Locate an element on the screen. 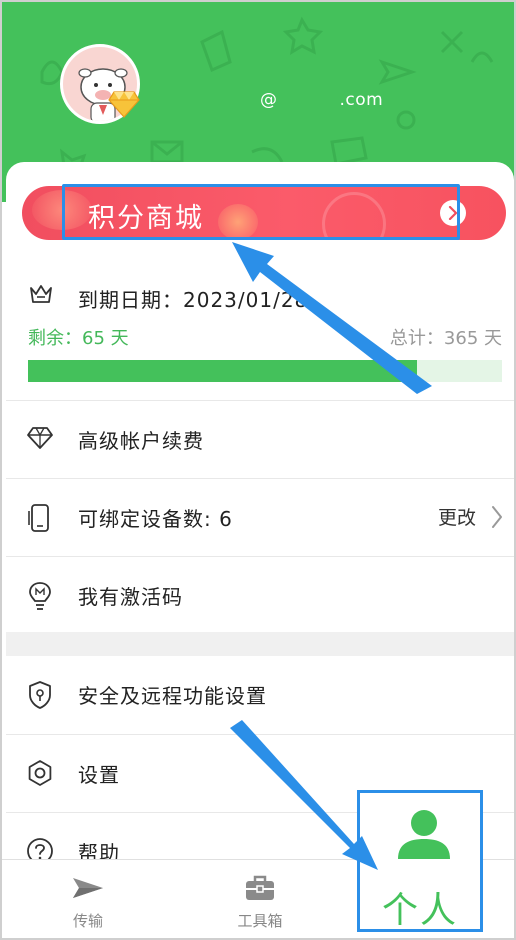 This screenshot has width=516, height=940. nav-tab-toolbox: 工具箱 is located at coordinates (260, 899).